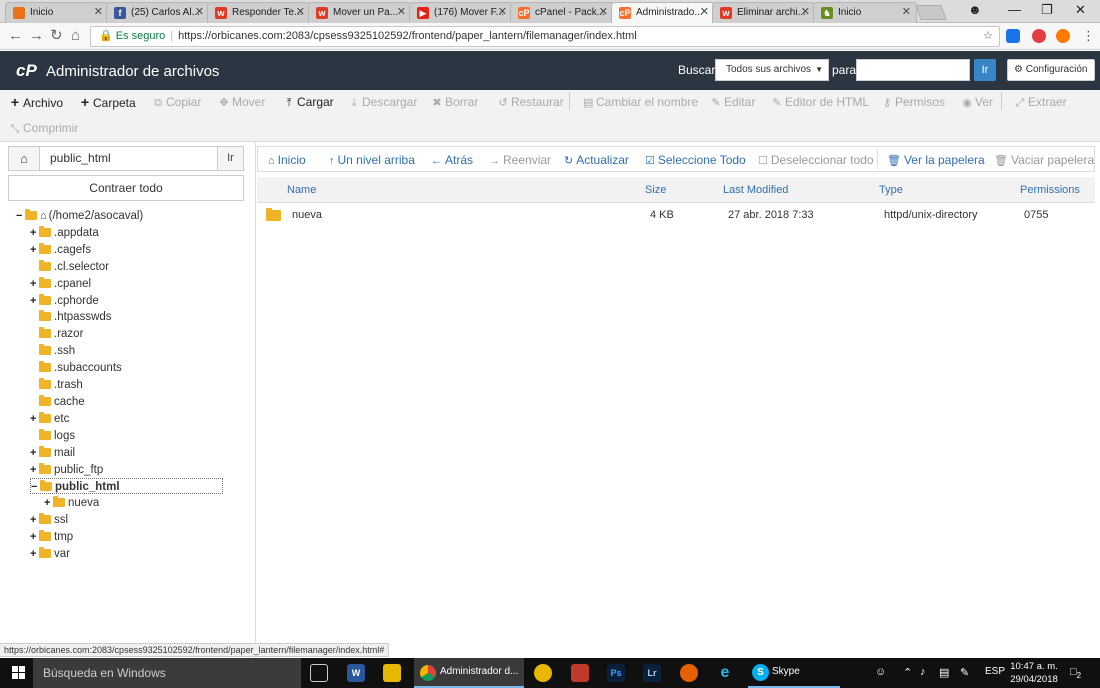  What do you see at coordinates (108, 102) in the screenshot?
I see `toolbar-carpeta-button: + Carpeta` at bounding box center [108, 102].